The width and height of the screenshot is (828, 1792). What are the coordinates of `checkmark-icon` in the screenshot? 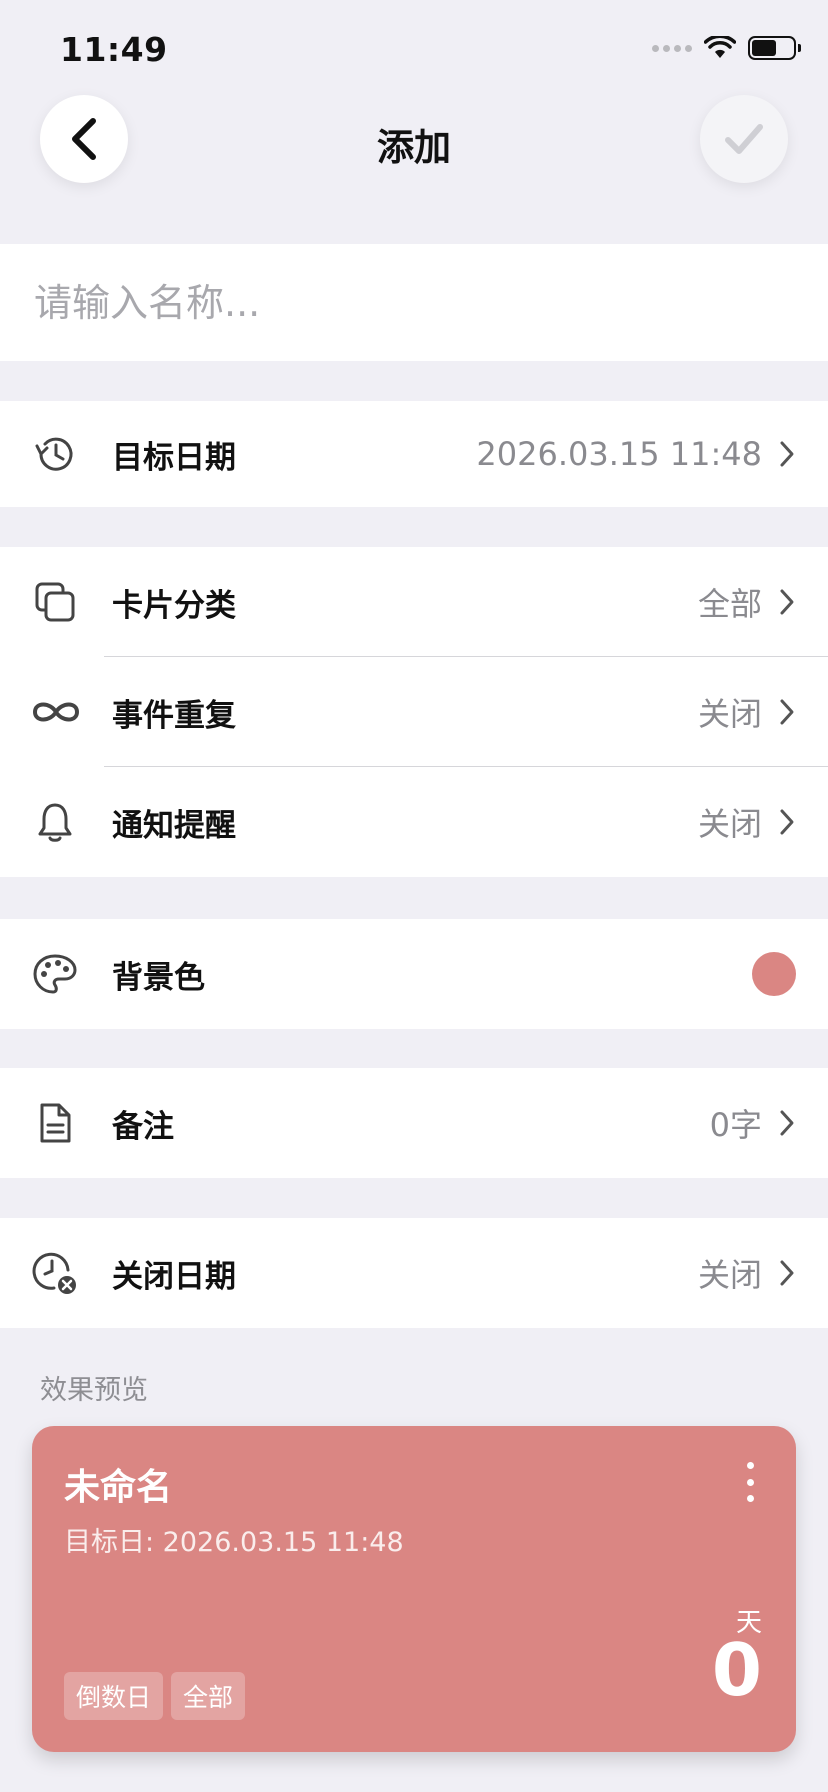 It's located at (744, 139).